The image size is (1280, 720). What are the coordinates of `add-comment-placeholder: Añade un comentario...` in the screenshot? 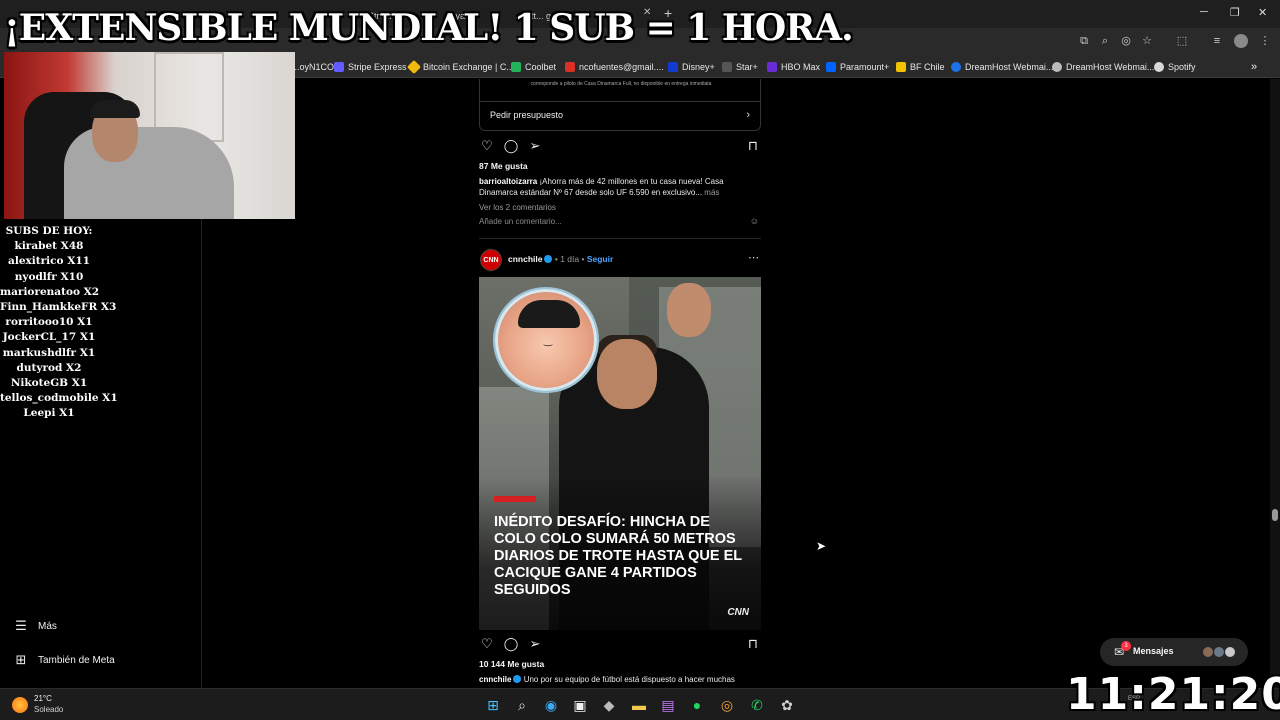 It's located at (520, 221).